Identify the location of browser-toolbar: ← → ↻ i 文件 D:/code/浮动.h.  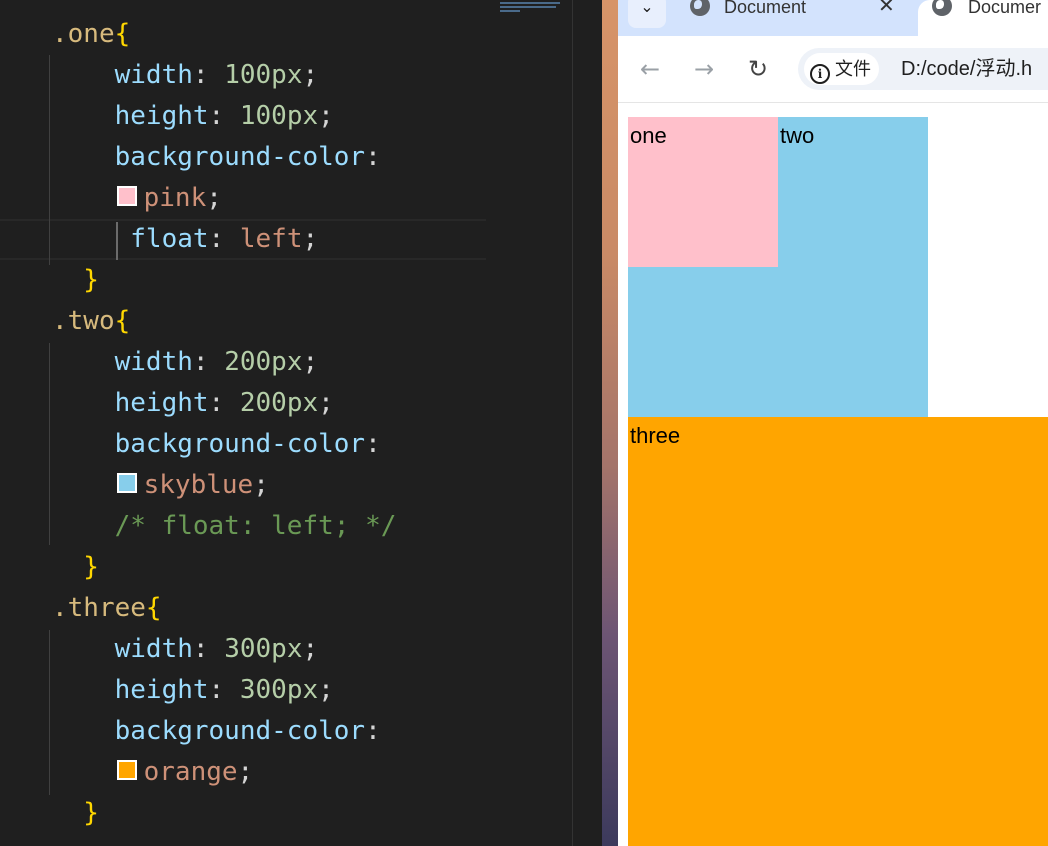
(833, 69).